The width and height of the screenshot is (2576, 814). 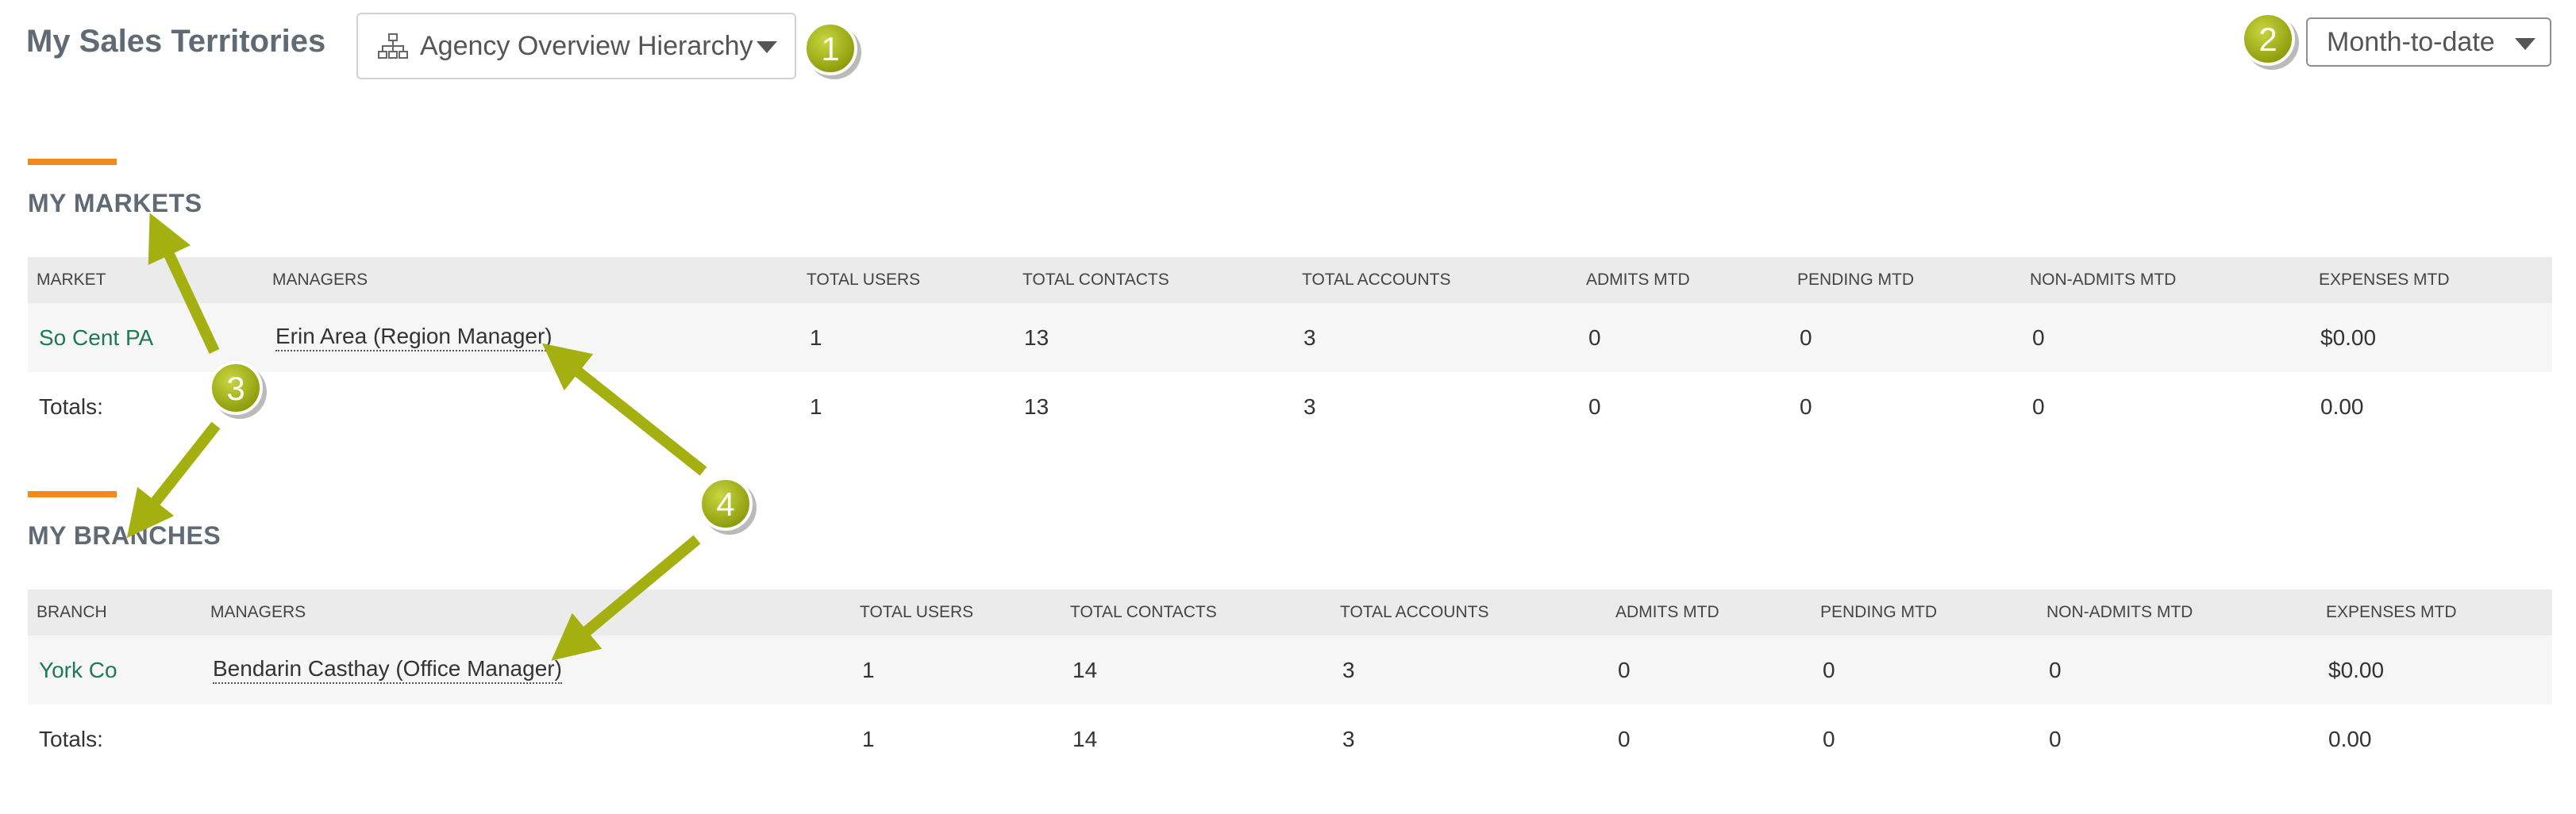 I want to click on badge-4: 4, so click(x=728, y=506).